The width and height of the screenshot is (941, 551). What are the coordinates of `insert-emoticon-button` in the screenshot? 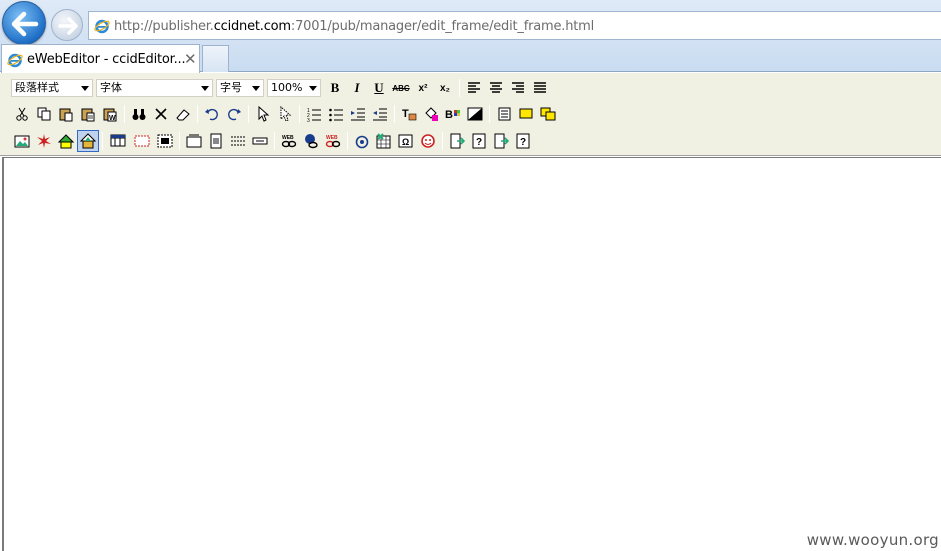 It's located at (428, 141).